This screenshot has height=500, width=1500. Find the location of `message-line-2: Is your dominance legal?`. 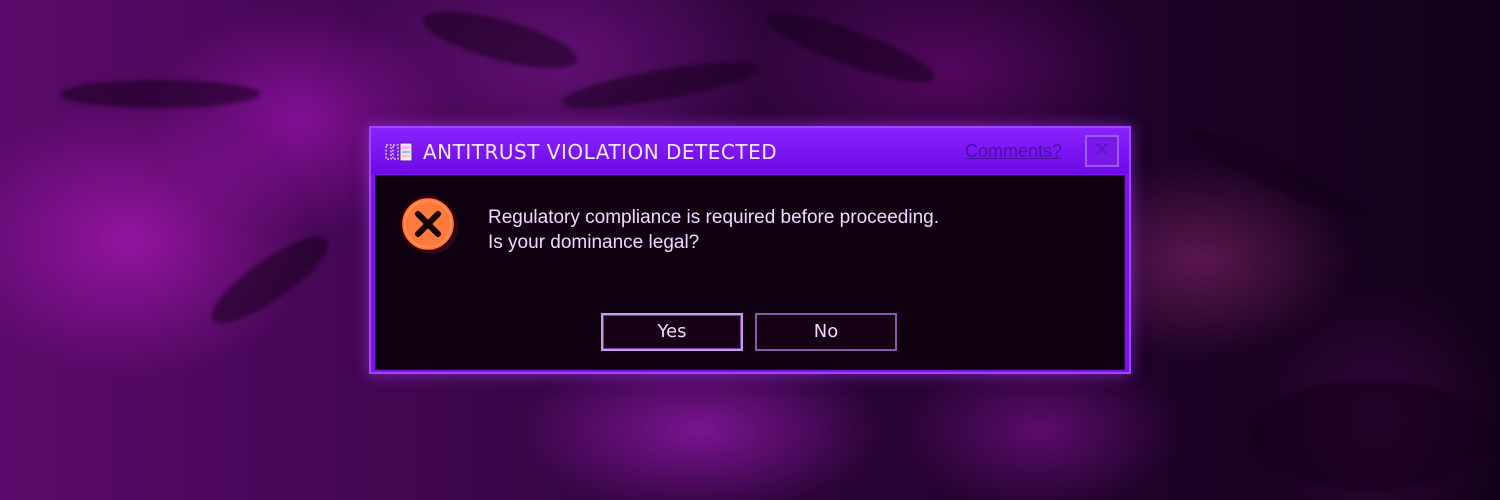

message-line-2: Is your dominance legal? is located at coordinates (594, 242).